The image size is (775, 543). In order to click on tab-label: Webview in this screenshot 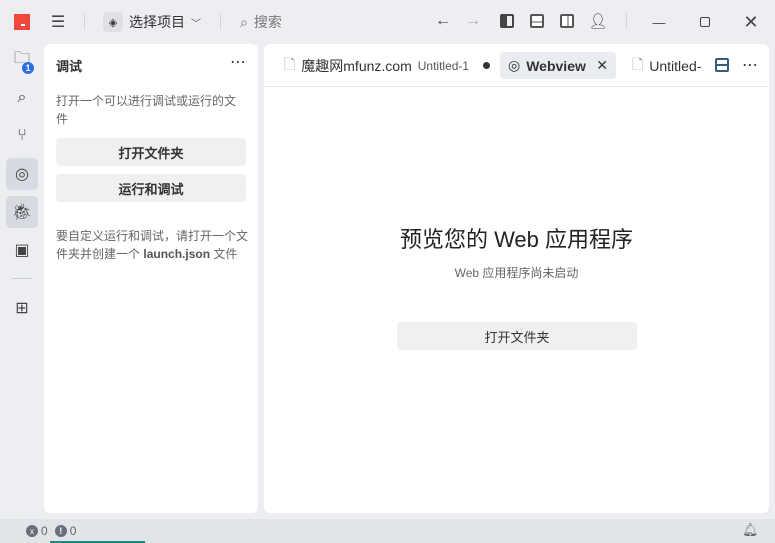, I will do `click(556, 65)`.